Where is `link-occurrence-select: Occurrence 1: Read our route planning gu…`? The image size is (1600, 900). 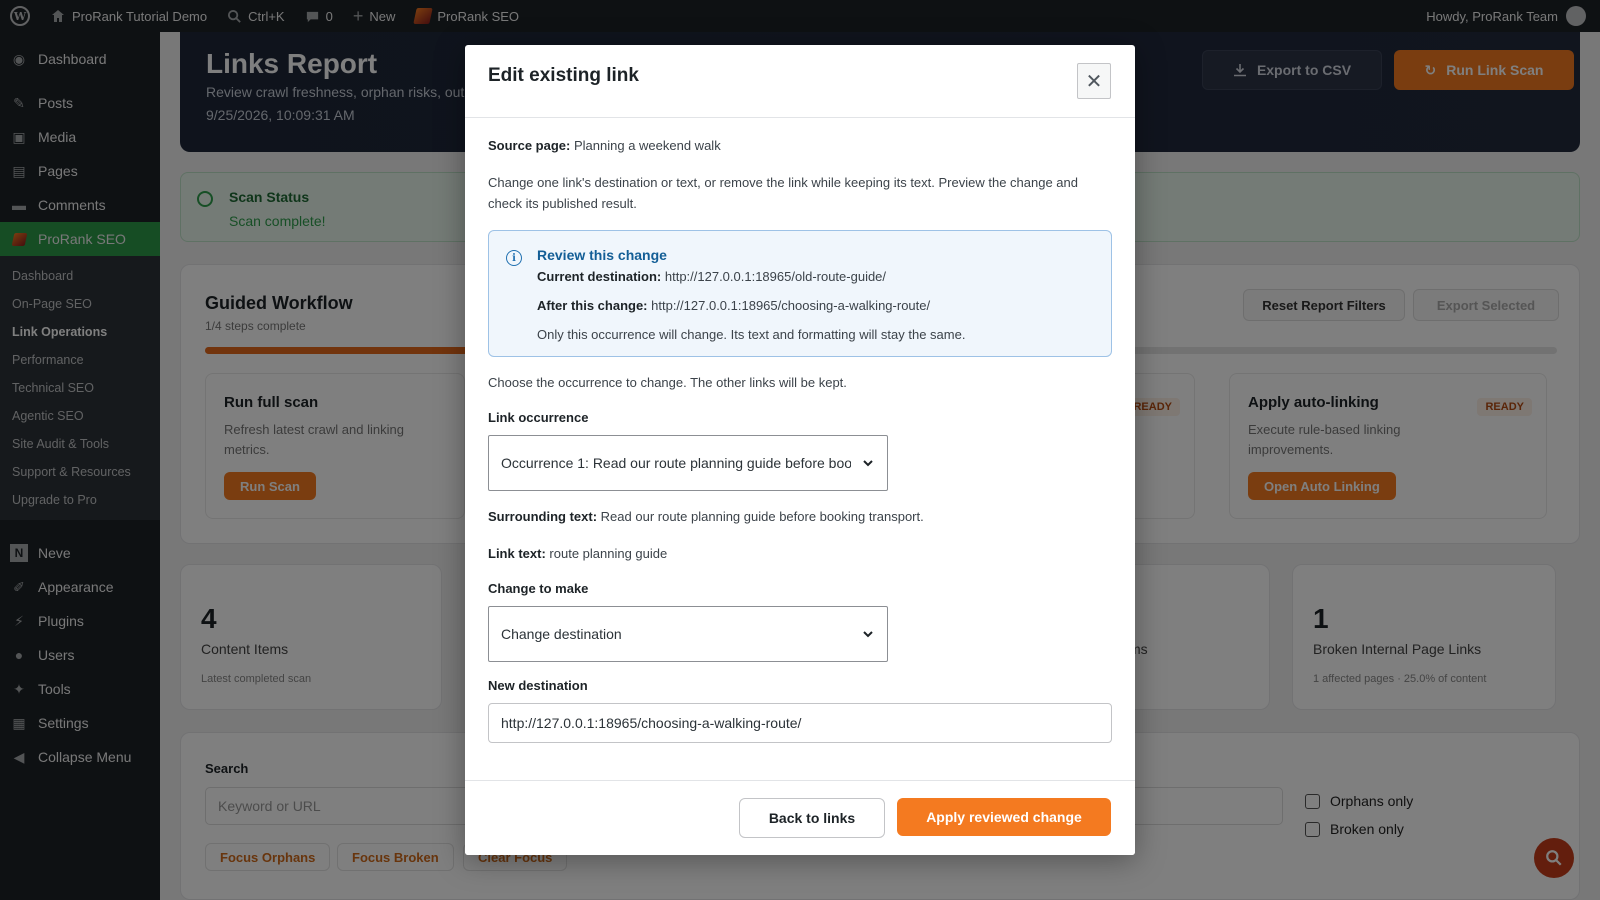 link-occurrence-select: Occurrence 1: Read our route planning gu… is located at coordinates (688, 463).